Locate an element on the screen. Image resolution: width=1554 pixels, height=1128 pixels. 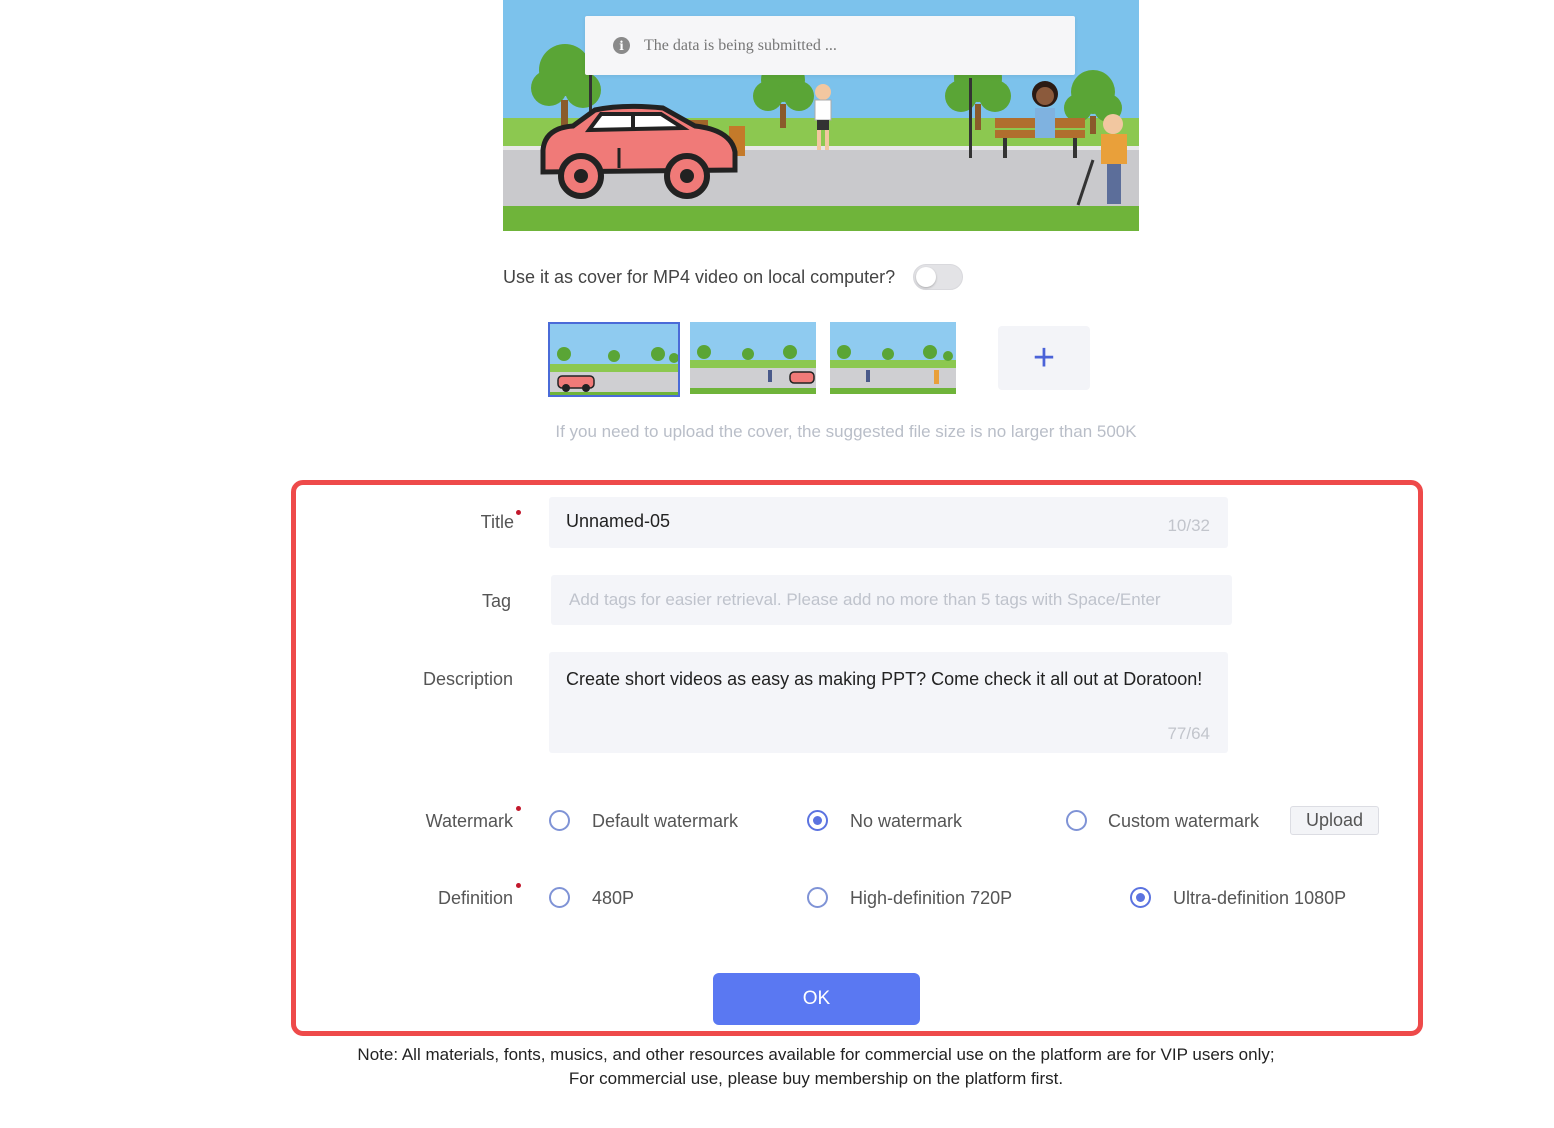
title-label: Title is located at coordinates (497, 522).